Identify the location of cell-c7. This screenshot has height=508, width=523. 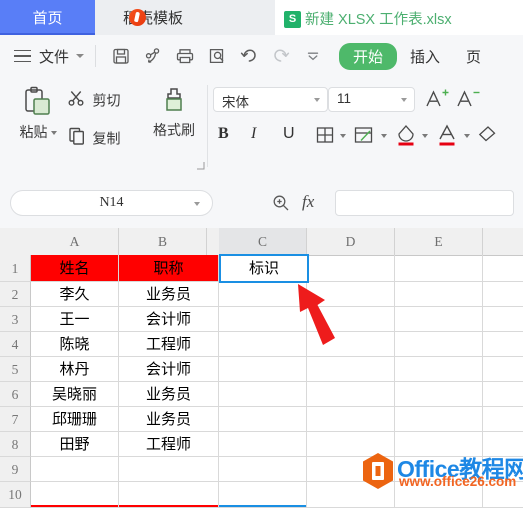
(263, 419).